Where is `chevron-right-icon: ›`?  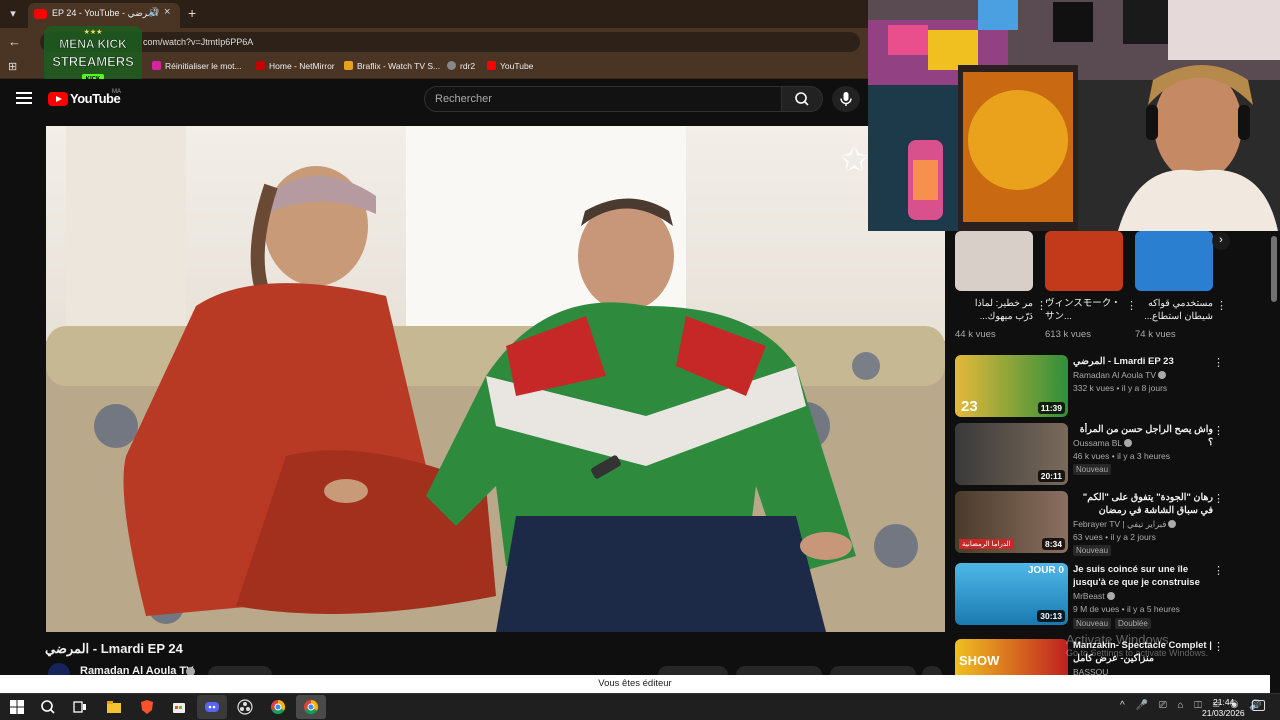 chevron-right-icon: › is located at coordinates (1221, 241).